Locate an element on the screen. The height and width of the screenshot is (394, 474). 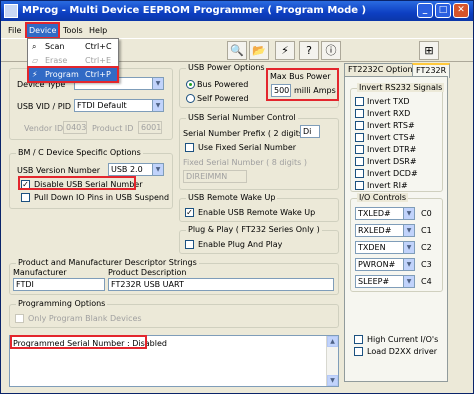
product-id-label: Product ID is located at coordinates (113, 128).